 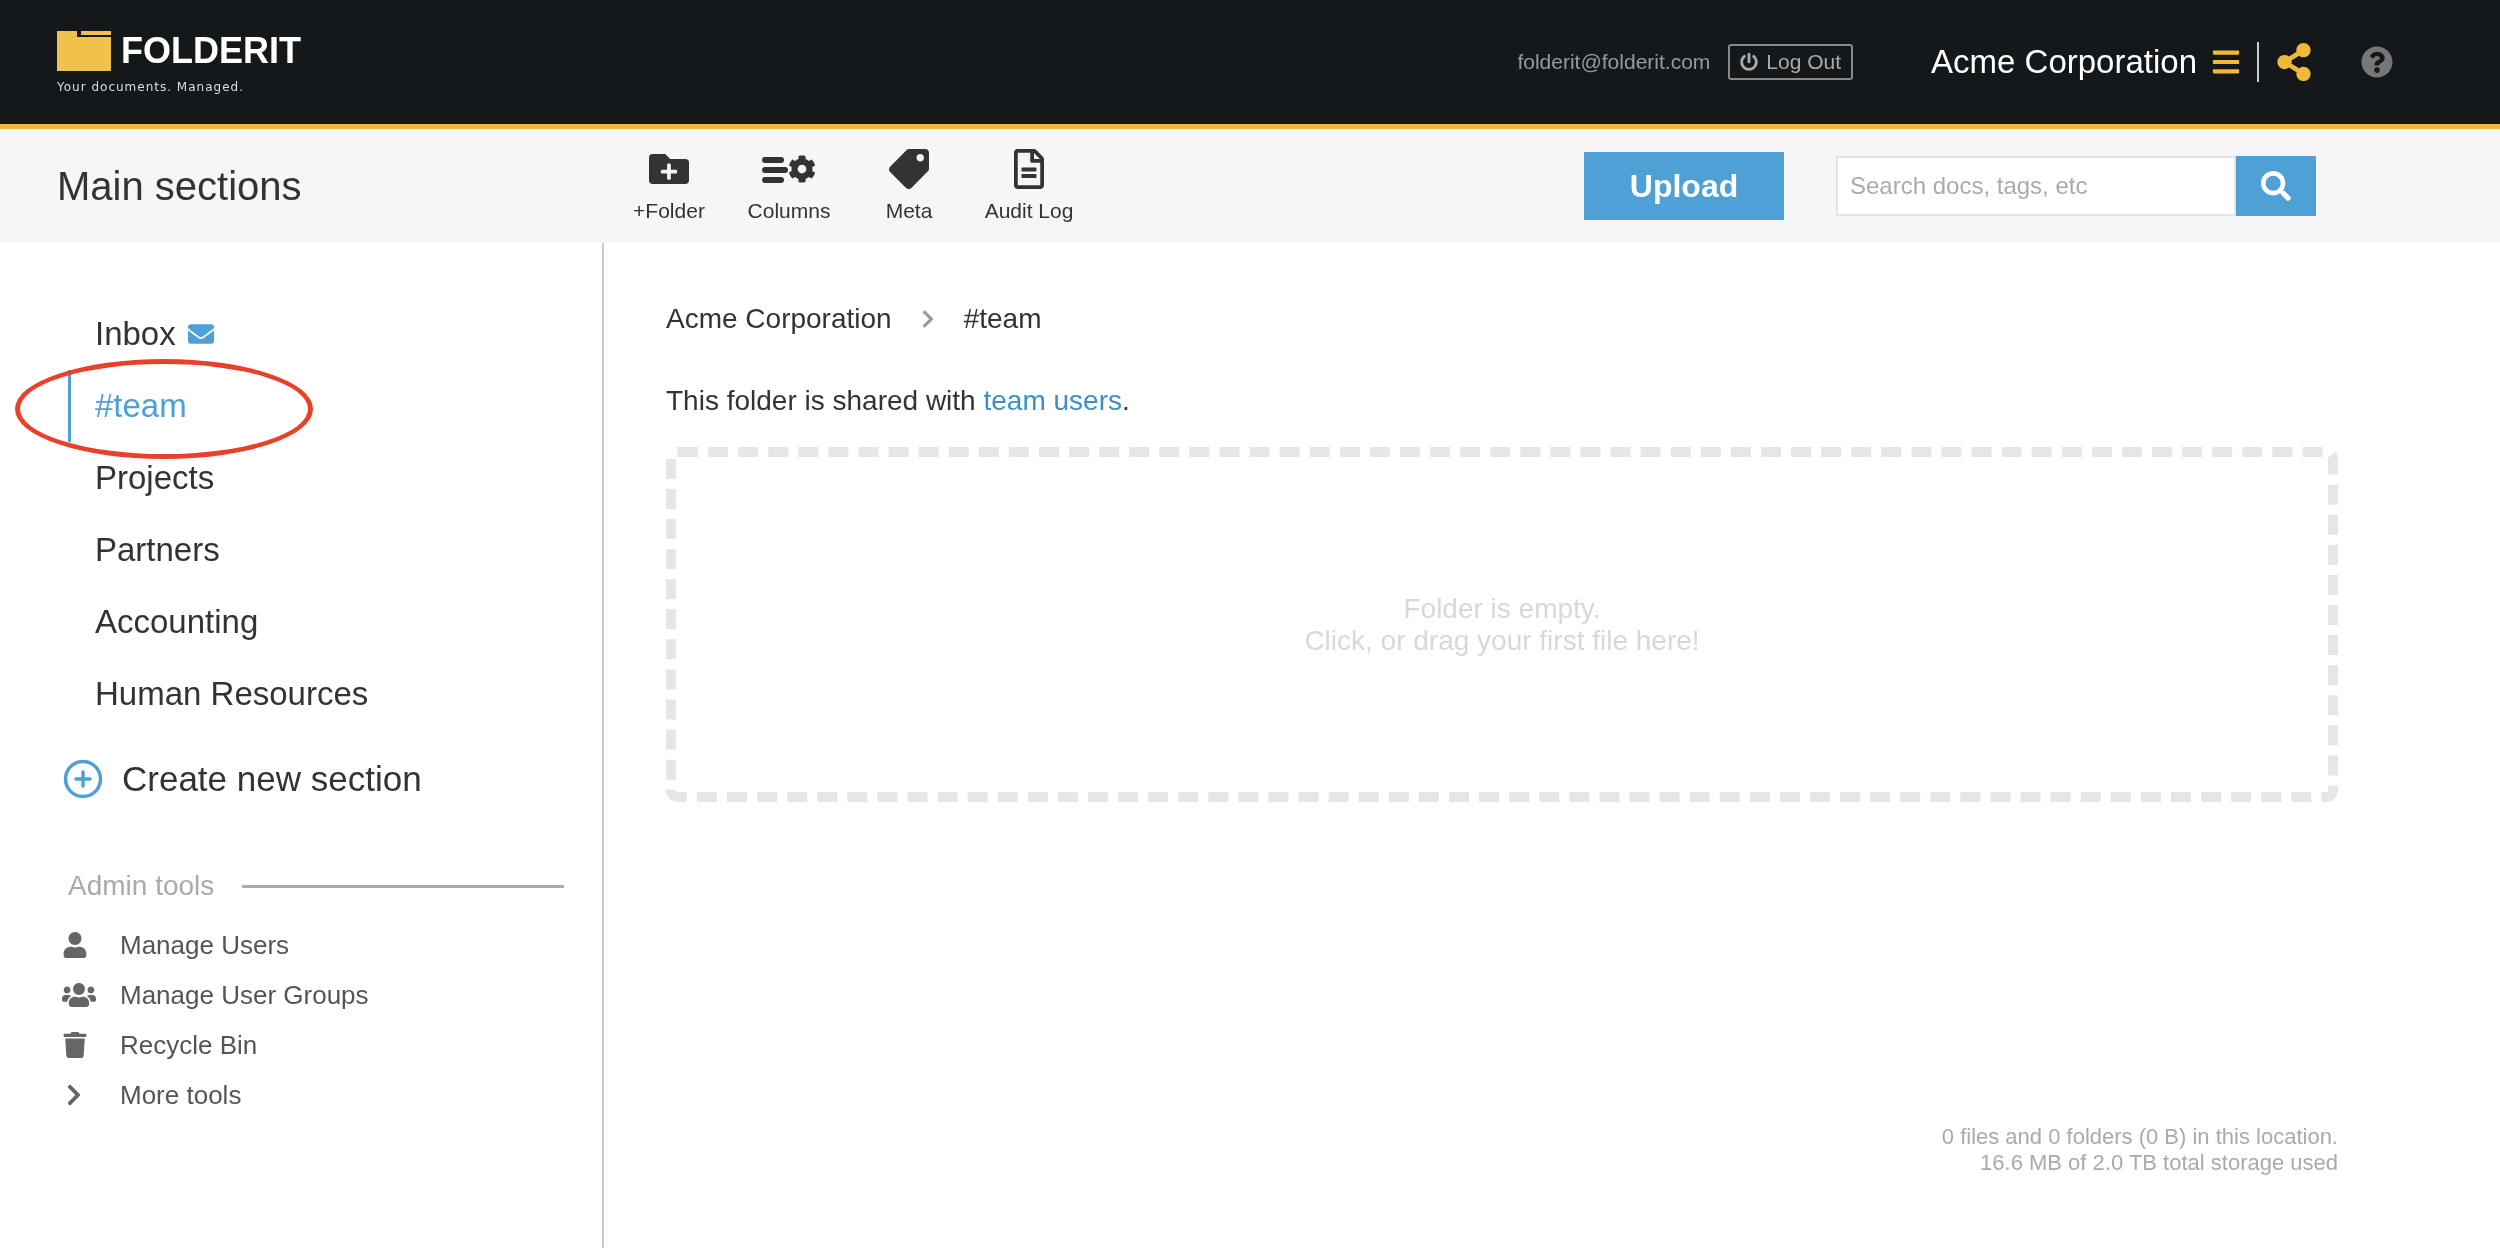 I want to click on breadcrumb-item: #team, so click(x=1002, y=319).